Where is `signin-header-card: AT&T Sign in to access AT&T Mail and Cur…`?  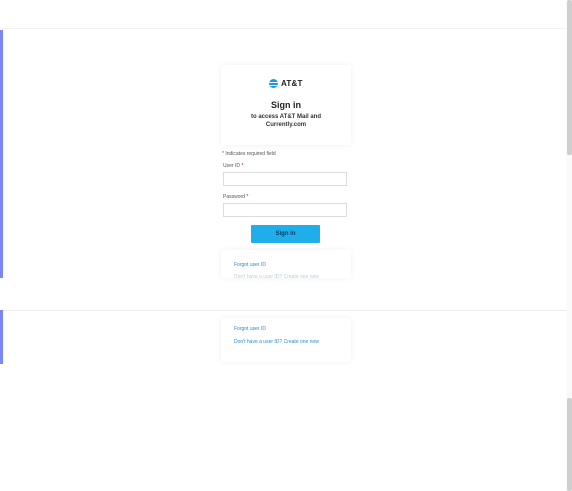
signin-header-card: AT&T Sign in to access AT&T Mail and Cur… is located at coordinates (286, 105).